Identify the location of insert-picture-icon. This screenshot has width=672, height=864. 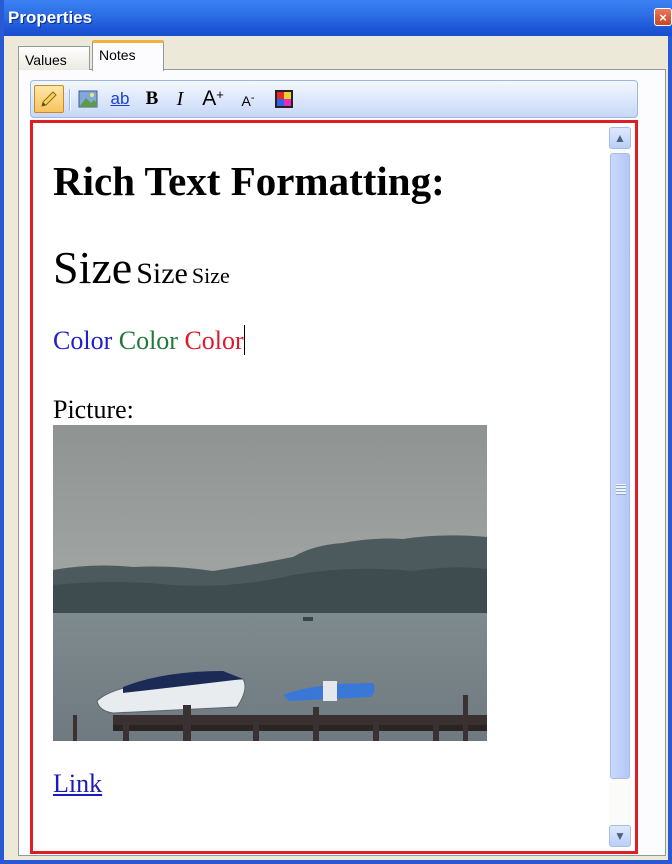
(88, 99).